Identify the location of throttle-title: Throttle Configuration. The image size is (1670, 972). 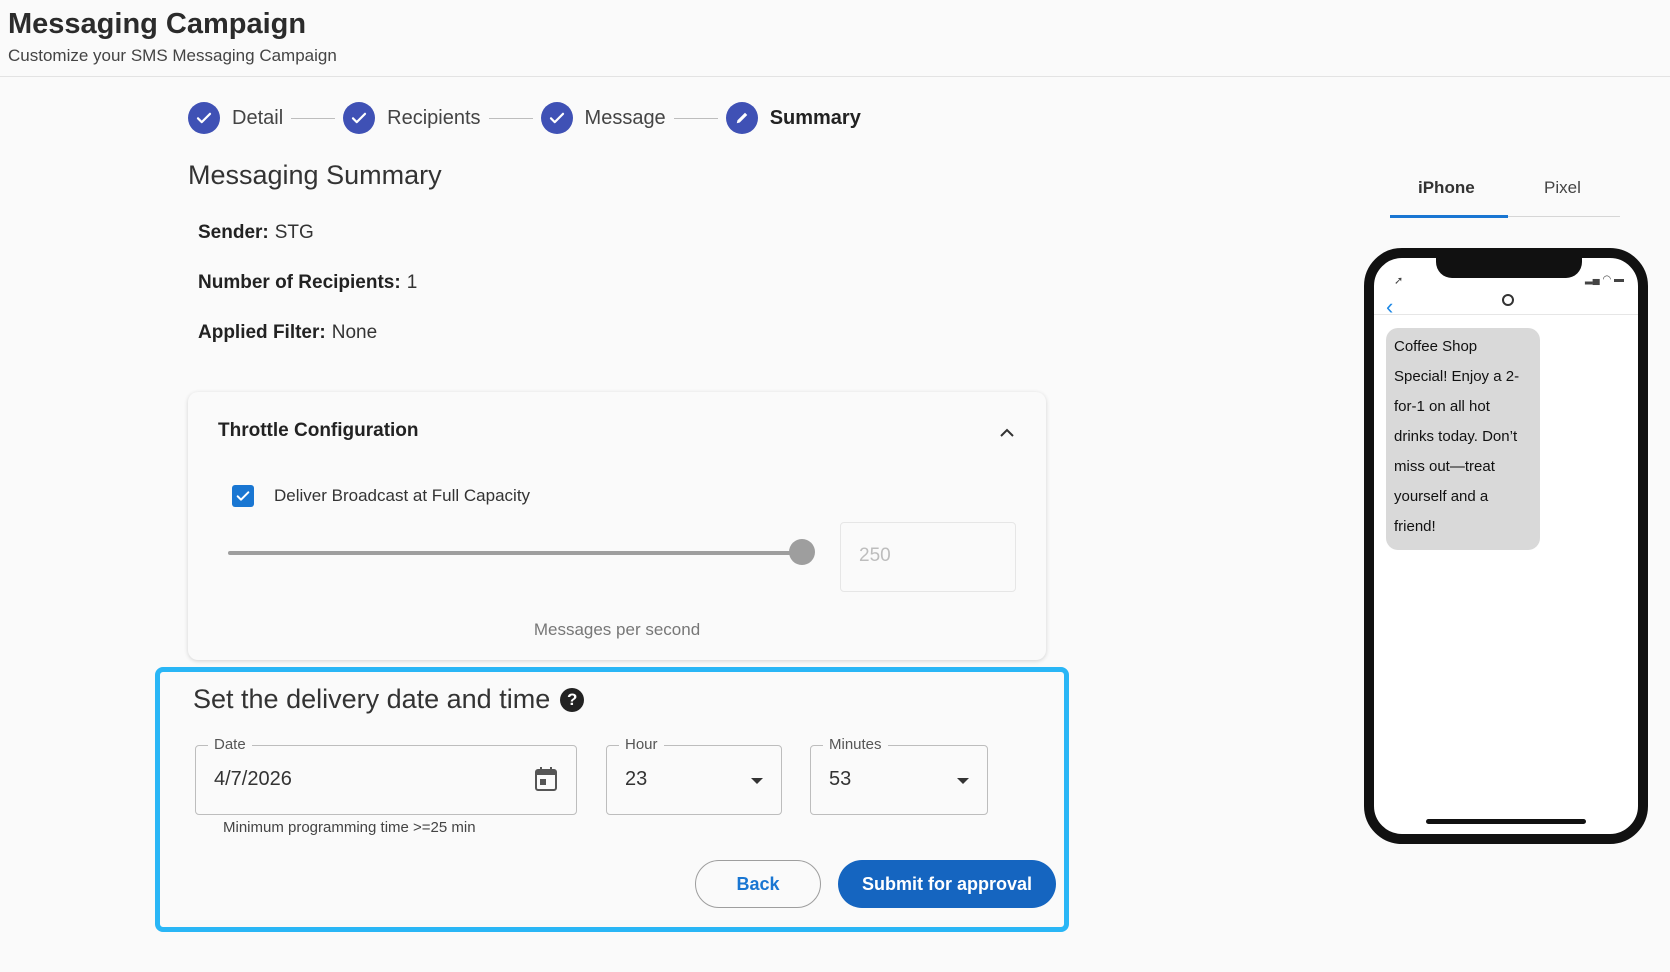
(318, 430).